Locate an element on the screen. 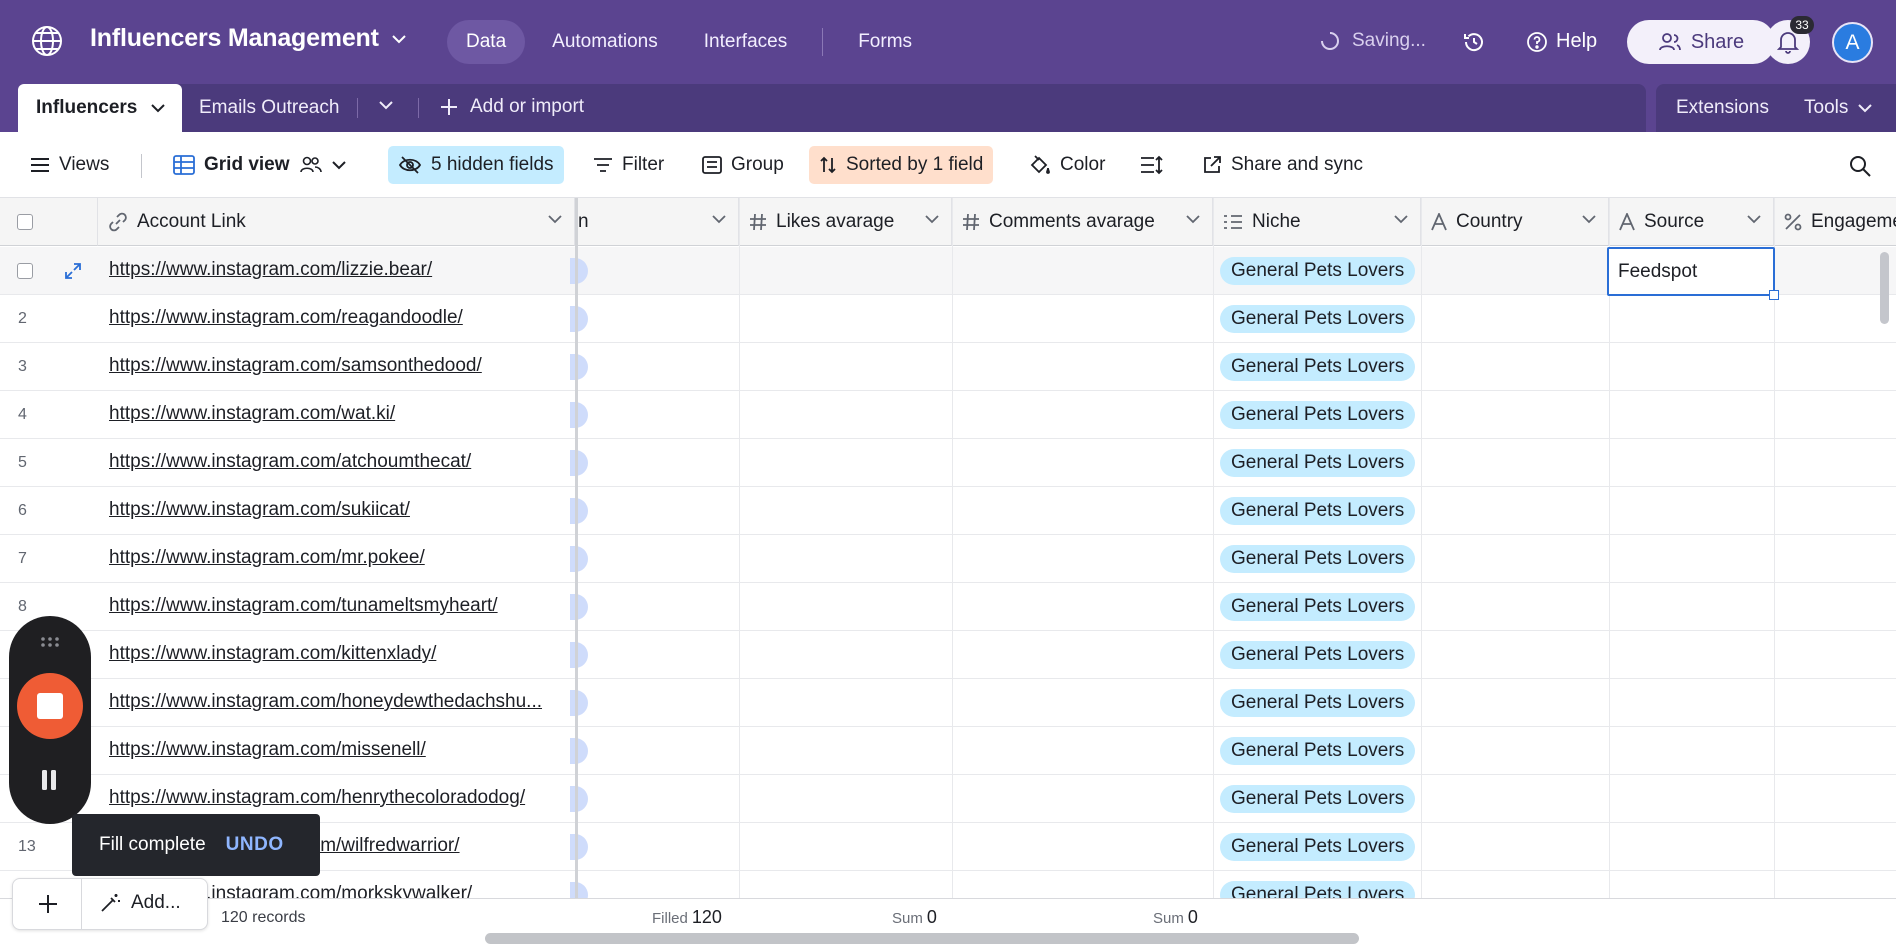 The height and width of the screenshot is (948, 1896). account-link-cell: https://www.instagram.com/missenell/ is located at coordinates (334, 750).